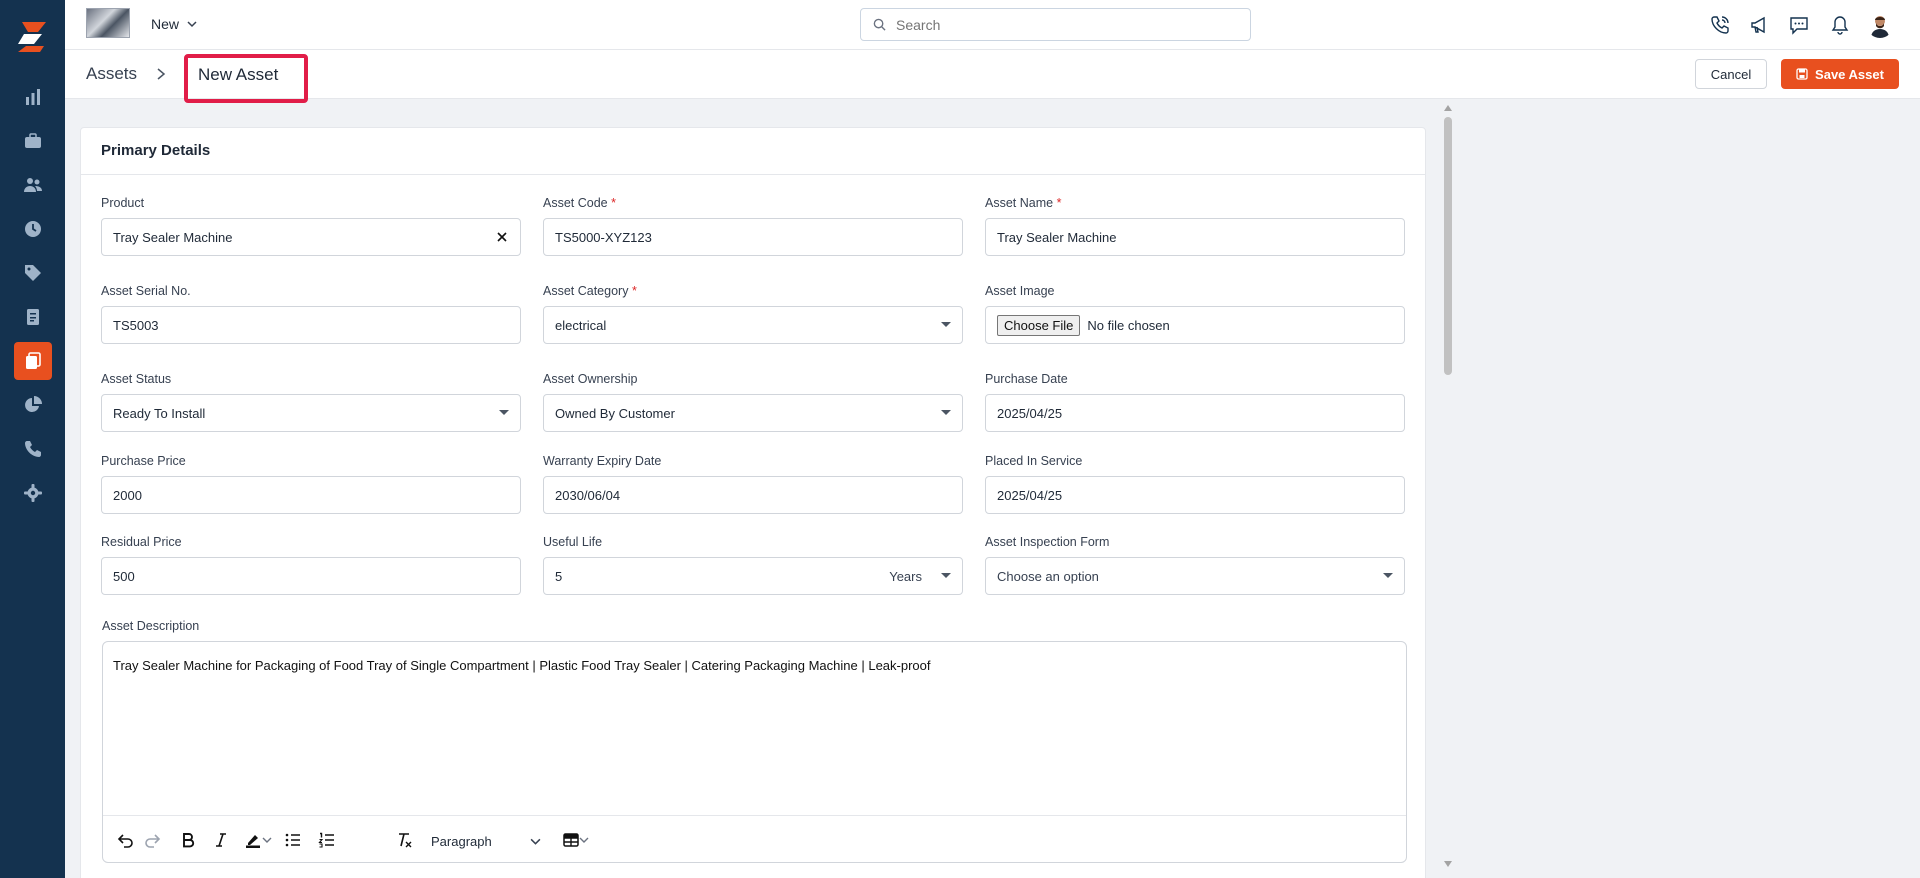 The width and height of the screenshot is (1920, 878). I want to click on useful-life-unit-select: Years, so click(905, 576).